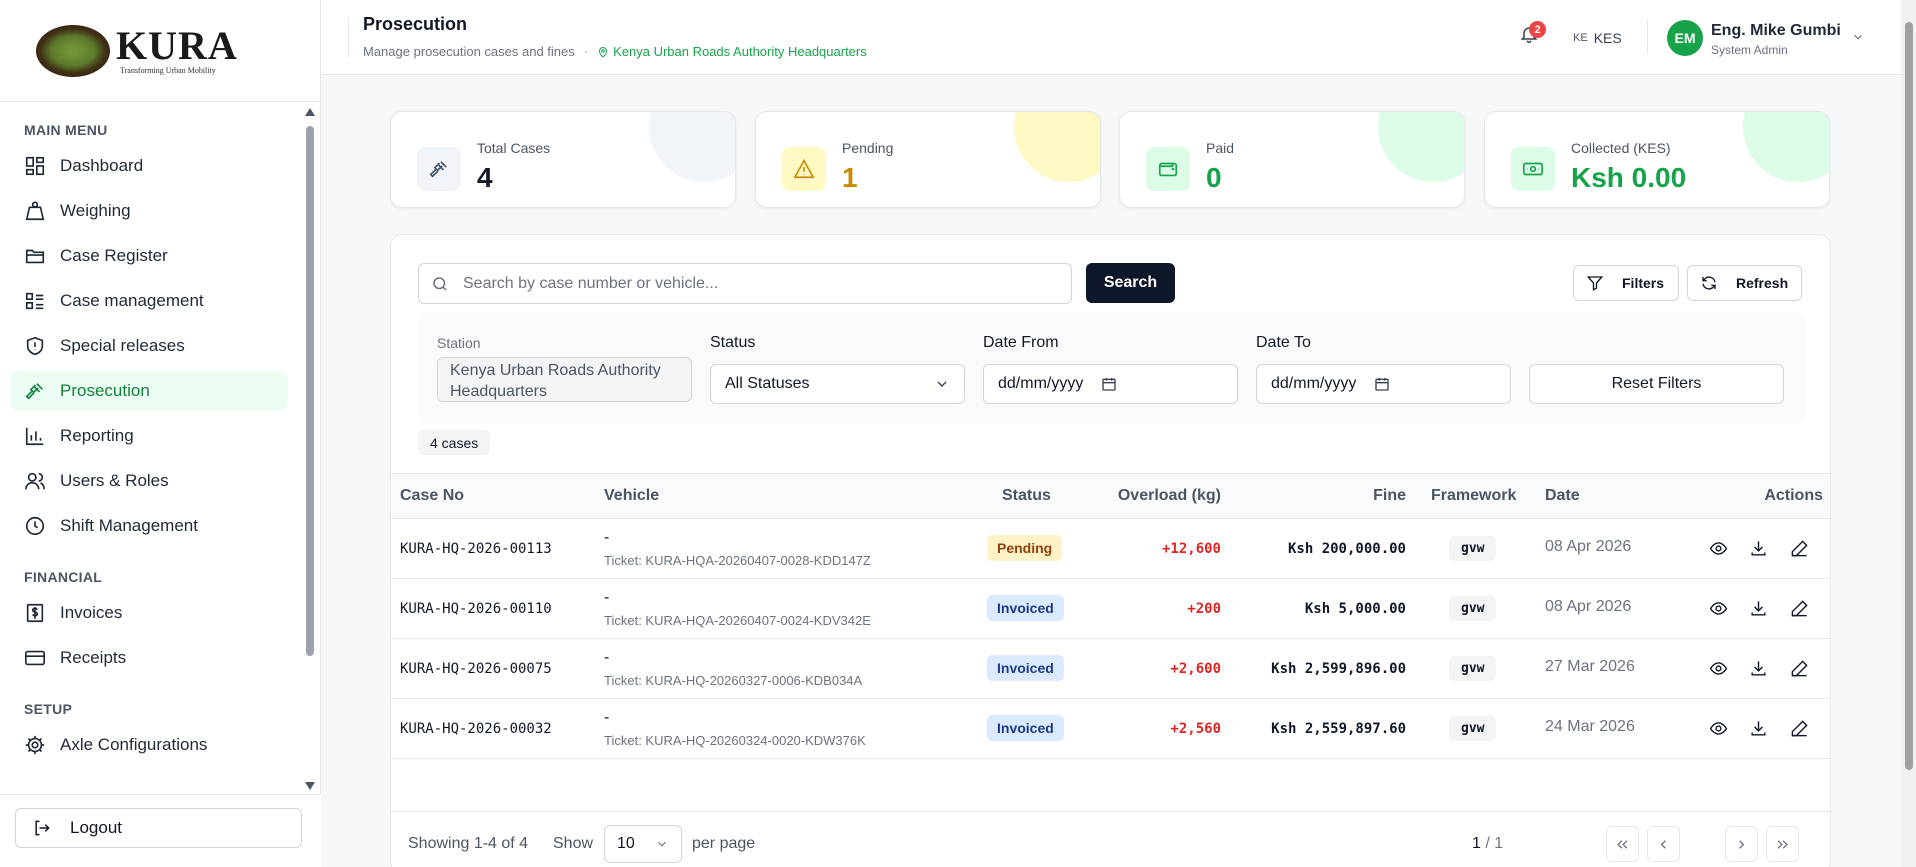  Describe the element at coordinates (35, 481) in the screenshot. I see `users-icon` at that location.